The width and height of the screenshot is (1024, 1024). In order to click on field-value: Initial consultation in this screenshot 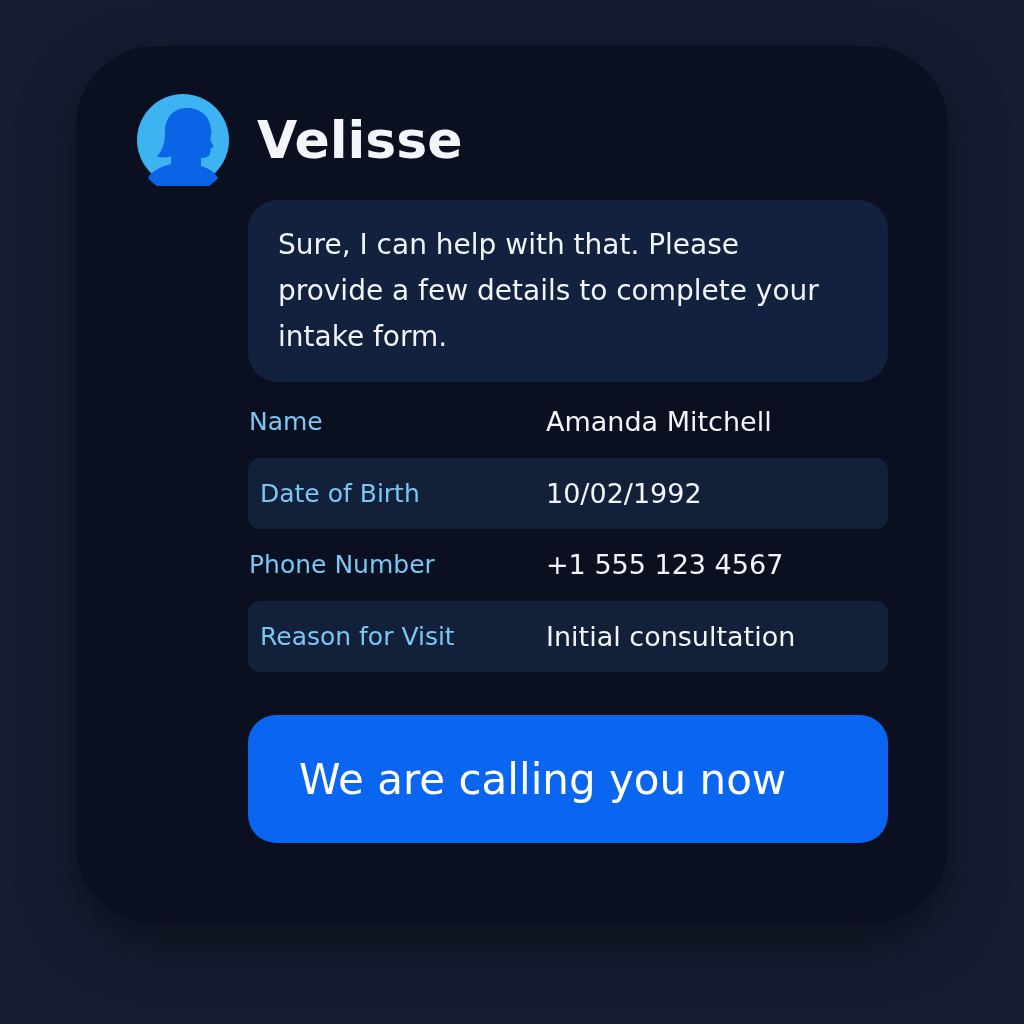, I will do `click(671, 636)`.